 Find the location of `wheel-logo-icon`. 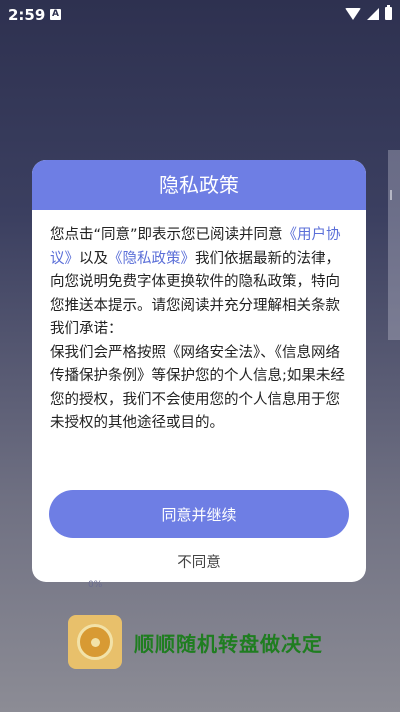

wheel-logo-icon is located at coordinates (95, 642).